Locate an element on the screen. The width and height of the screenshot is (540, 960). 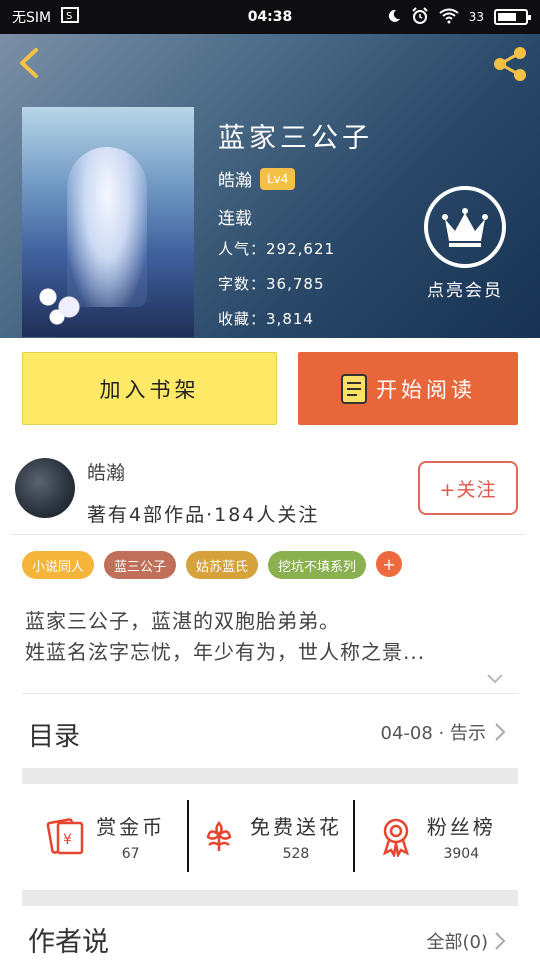
tag-3: 挖坑不填系列 is located at coordinates (317, 565).